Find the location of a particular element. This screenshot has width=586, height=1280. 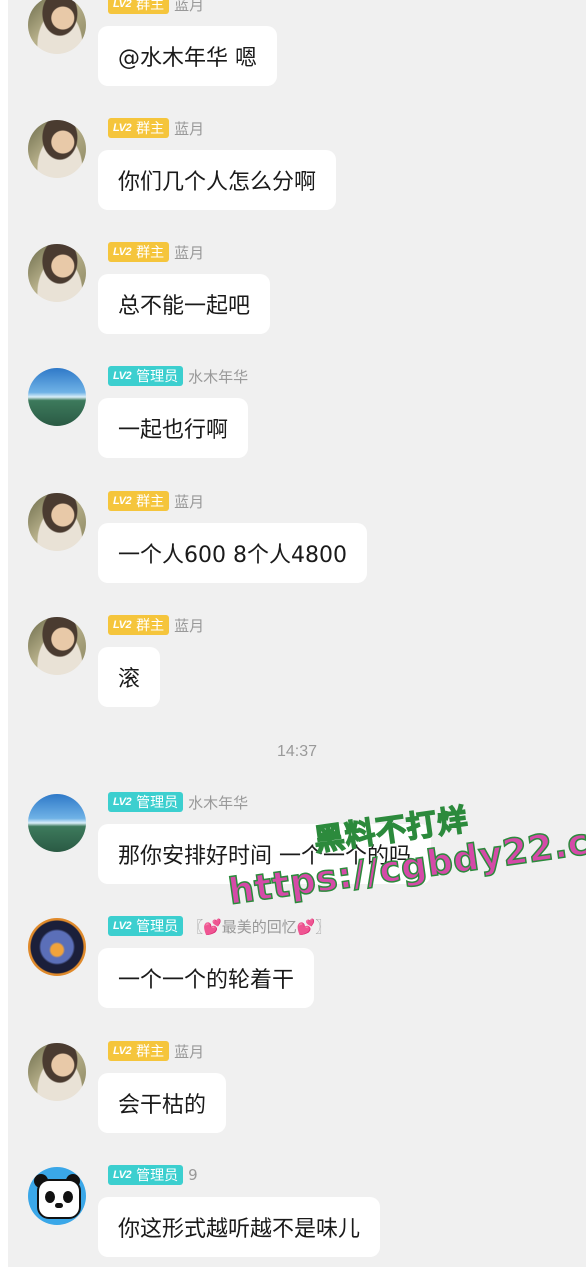

message-item: LV2 管理员 9 你这形式越听越不是味儿 is located at coordinates (303, 1216).